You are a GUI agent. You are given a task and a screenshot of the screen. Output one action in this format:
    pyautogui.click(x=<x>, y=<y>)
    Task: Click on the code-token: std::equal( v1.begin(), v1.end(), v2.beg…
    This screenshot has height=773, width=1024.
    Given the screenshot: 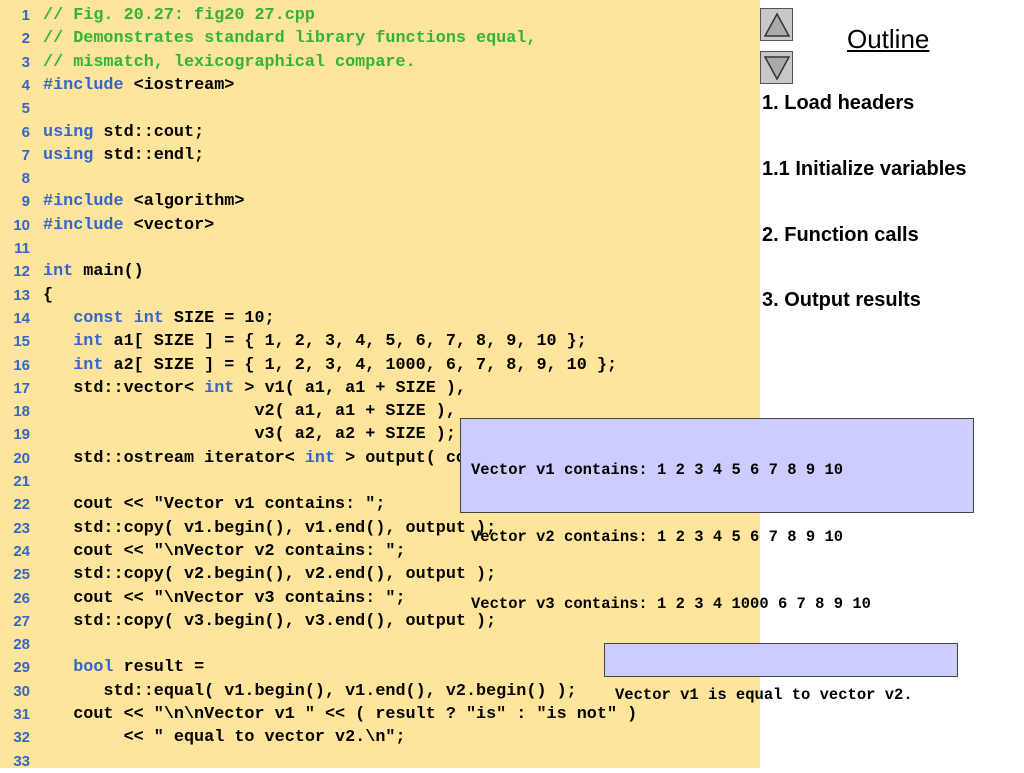 What is the action you would take?
    pyautogui.click(x=310, y=691)
    